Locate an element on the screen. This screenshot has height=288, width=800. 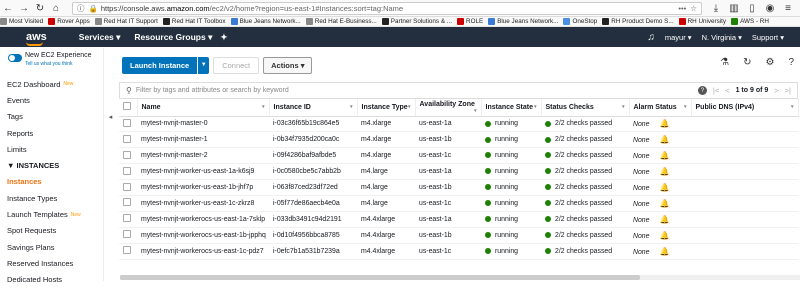
bookmark-item: Most Visited is located at coordinates (21, 21).